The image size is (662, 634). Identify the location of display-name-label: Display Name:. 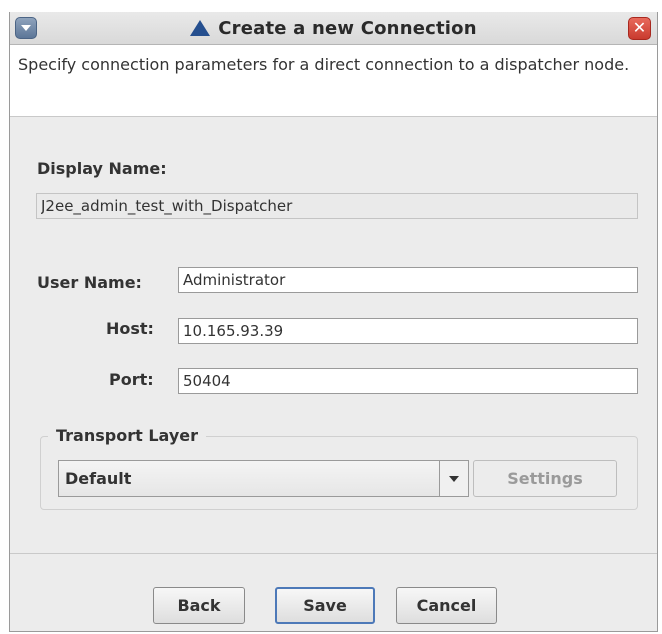
(102, 168).